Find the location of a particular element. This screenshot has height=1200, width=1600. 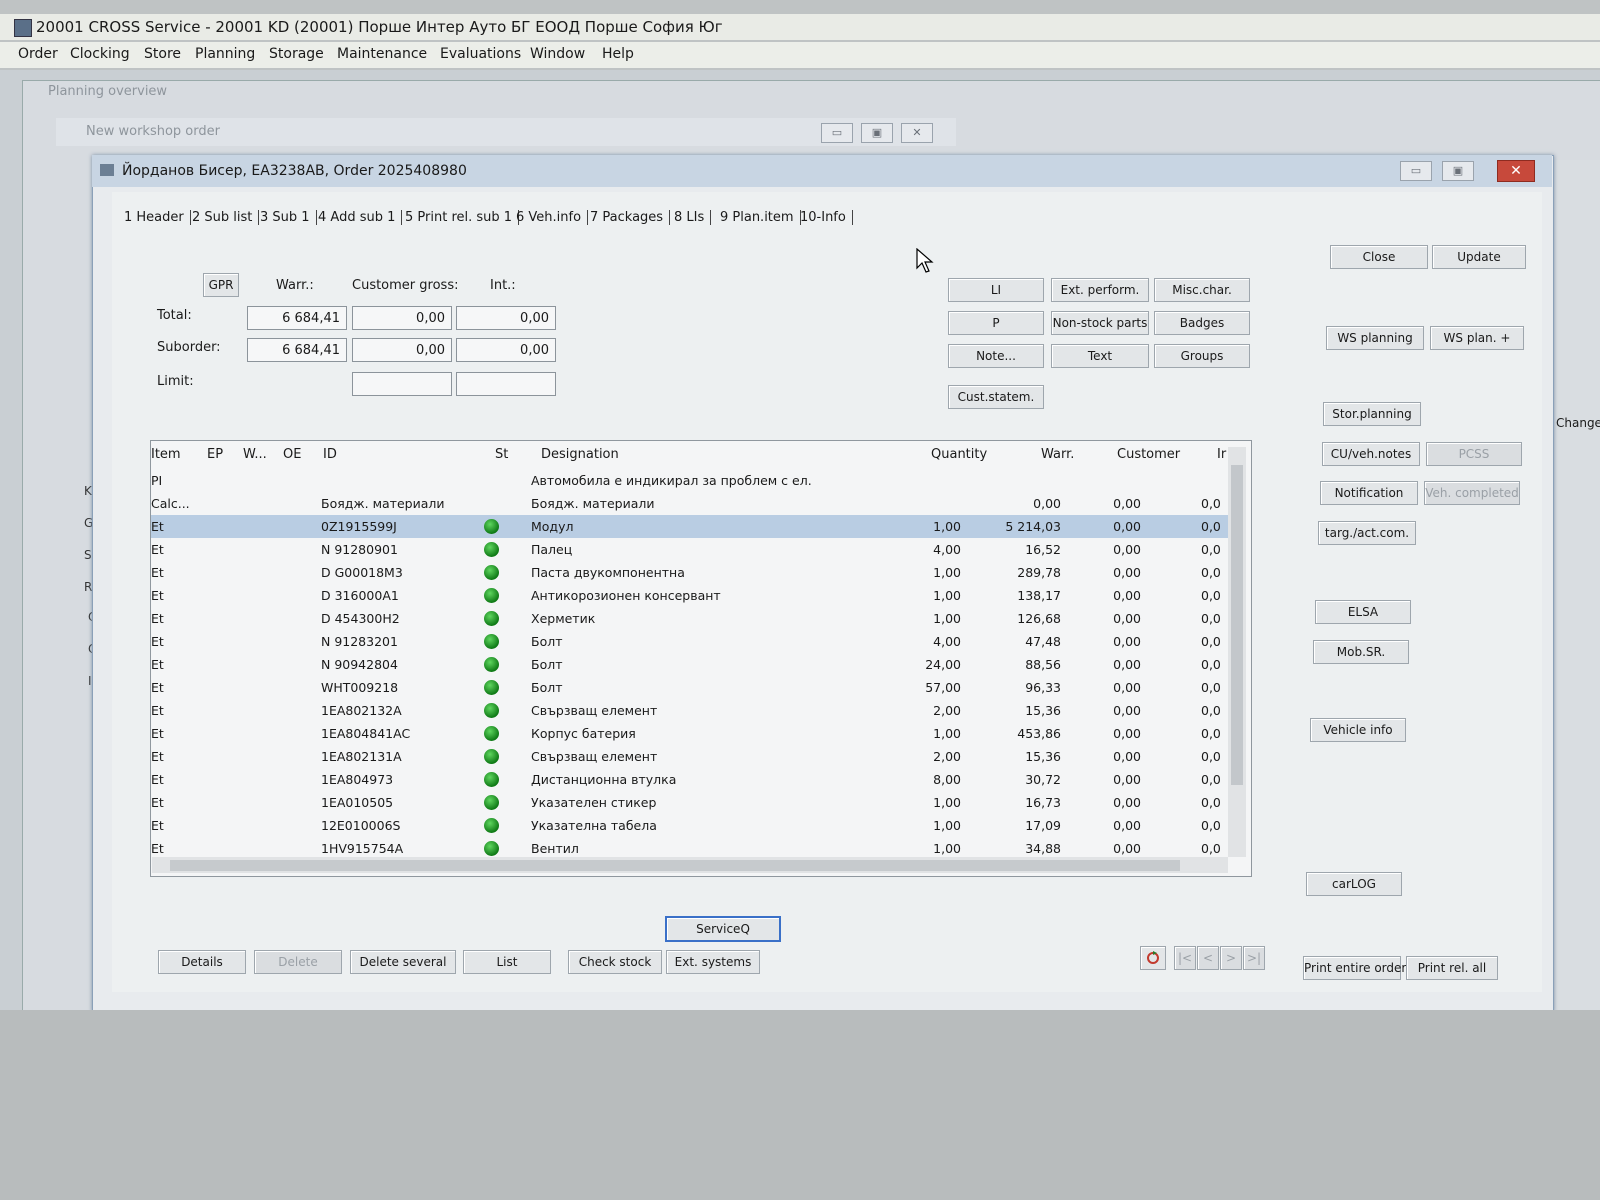

groups-button: Groups is located at coordinates (1202, 356).